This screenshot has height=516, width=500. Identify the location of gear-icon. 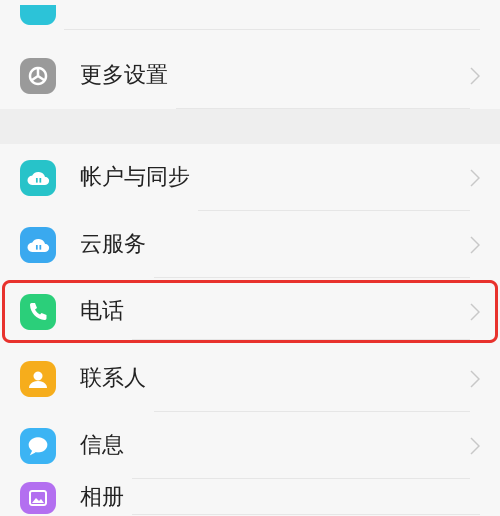
(38, 76).